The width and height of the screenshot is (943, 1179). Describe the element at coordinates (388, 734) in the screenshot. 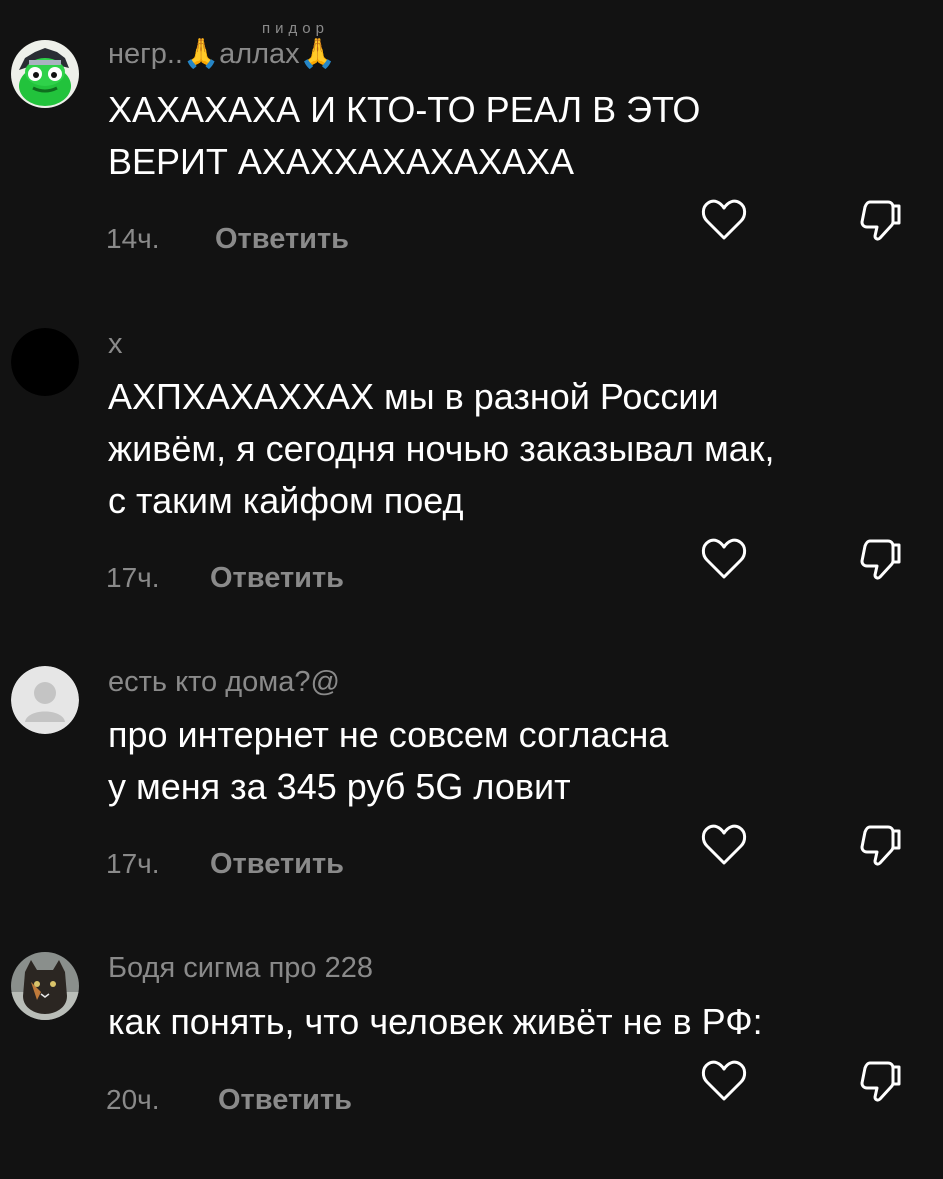

I see `comment-text-line: про интернет не совсем согласна` at that location.